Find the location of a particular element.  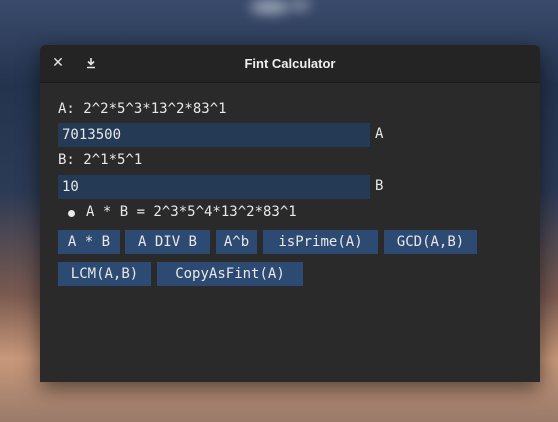

result-text: A * B = 2^3*5^4*13^2*83^1 is located at coordinates (191, 212).